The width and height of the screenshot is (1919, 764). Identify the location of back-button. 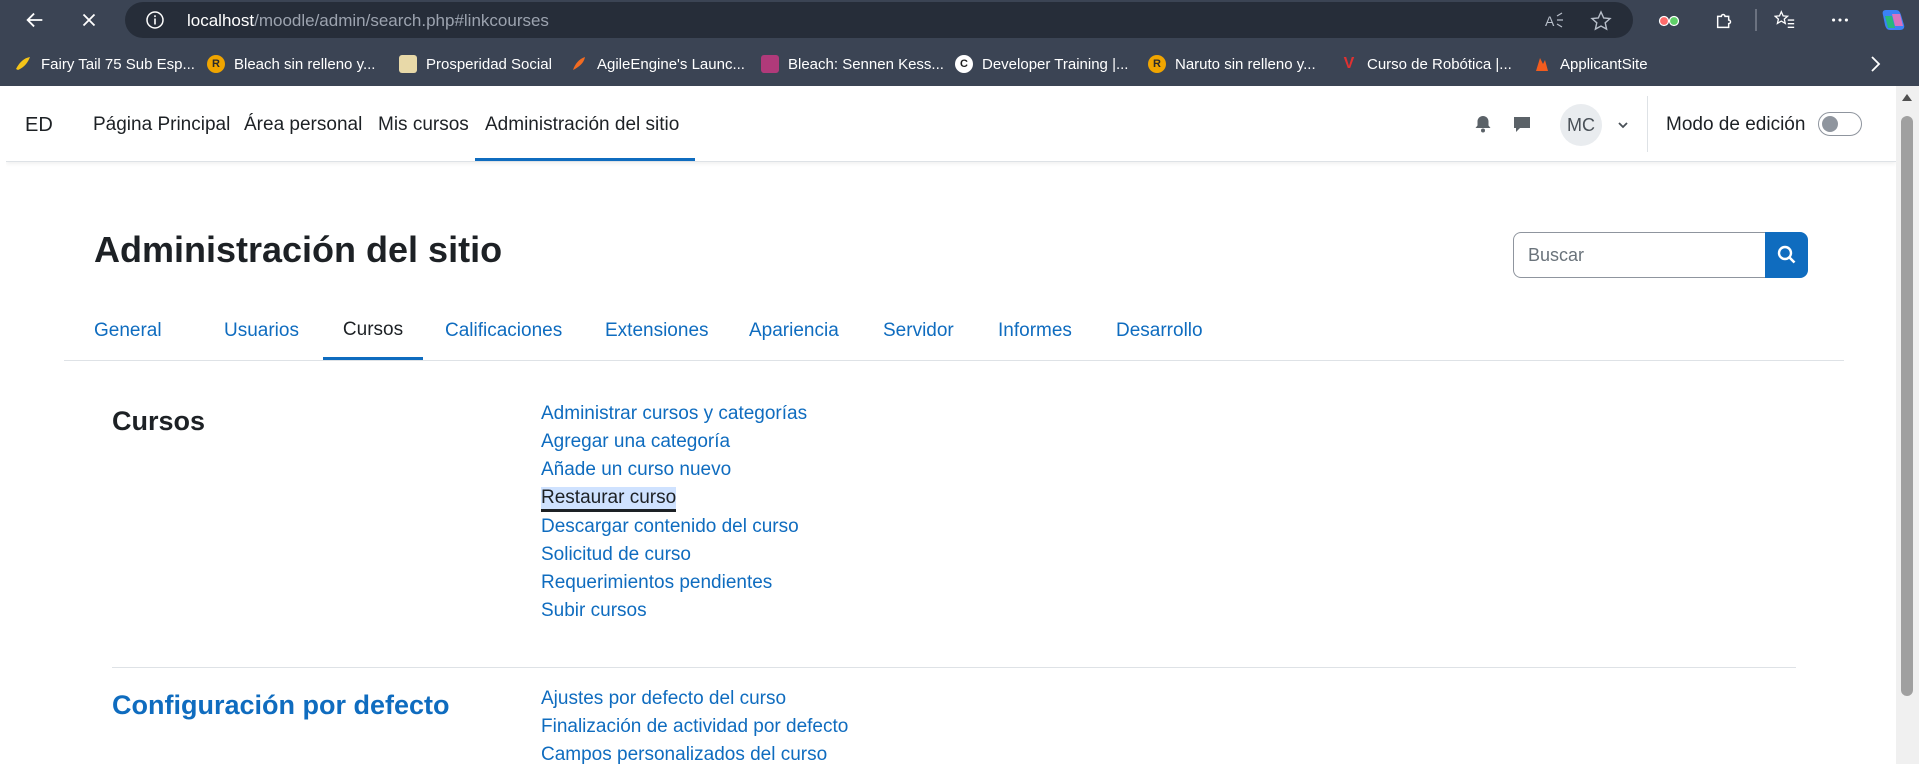
(35, 20).